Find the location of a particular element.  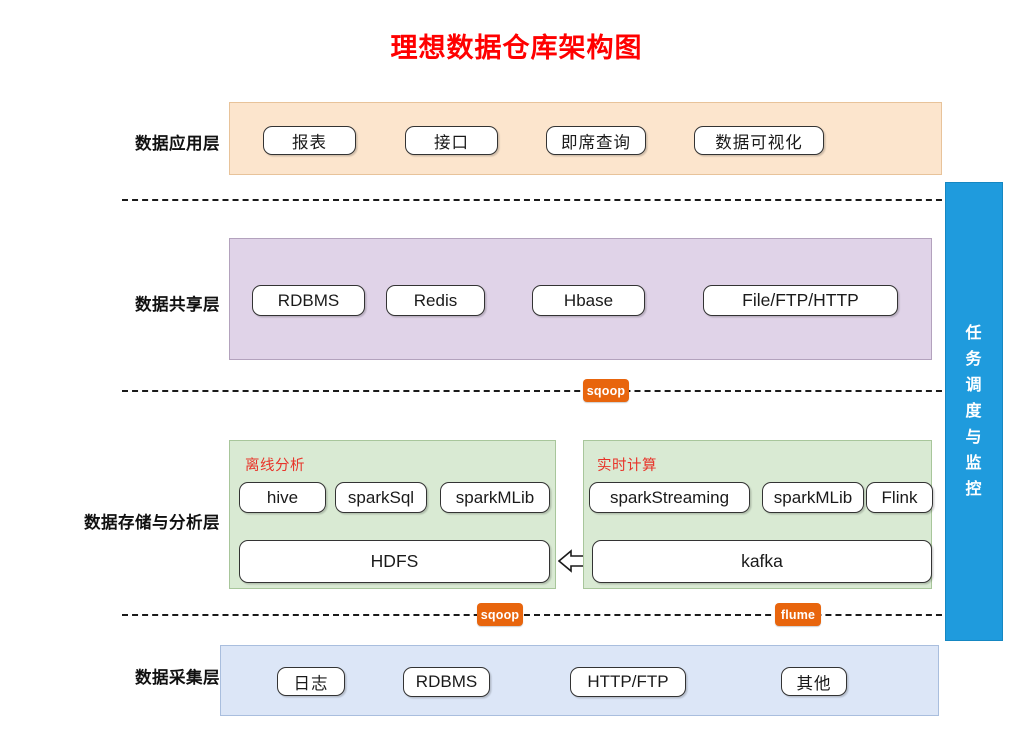

node-interface: 接口 is located at coordinates (451, 140).